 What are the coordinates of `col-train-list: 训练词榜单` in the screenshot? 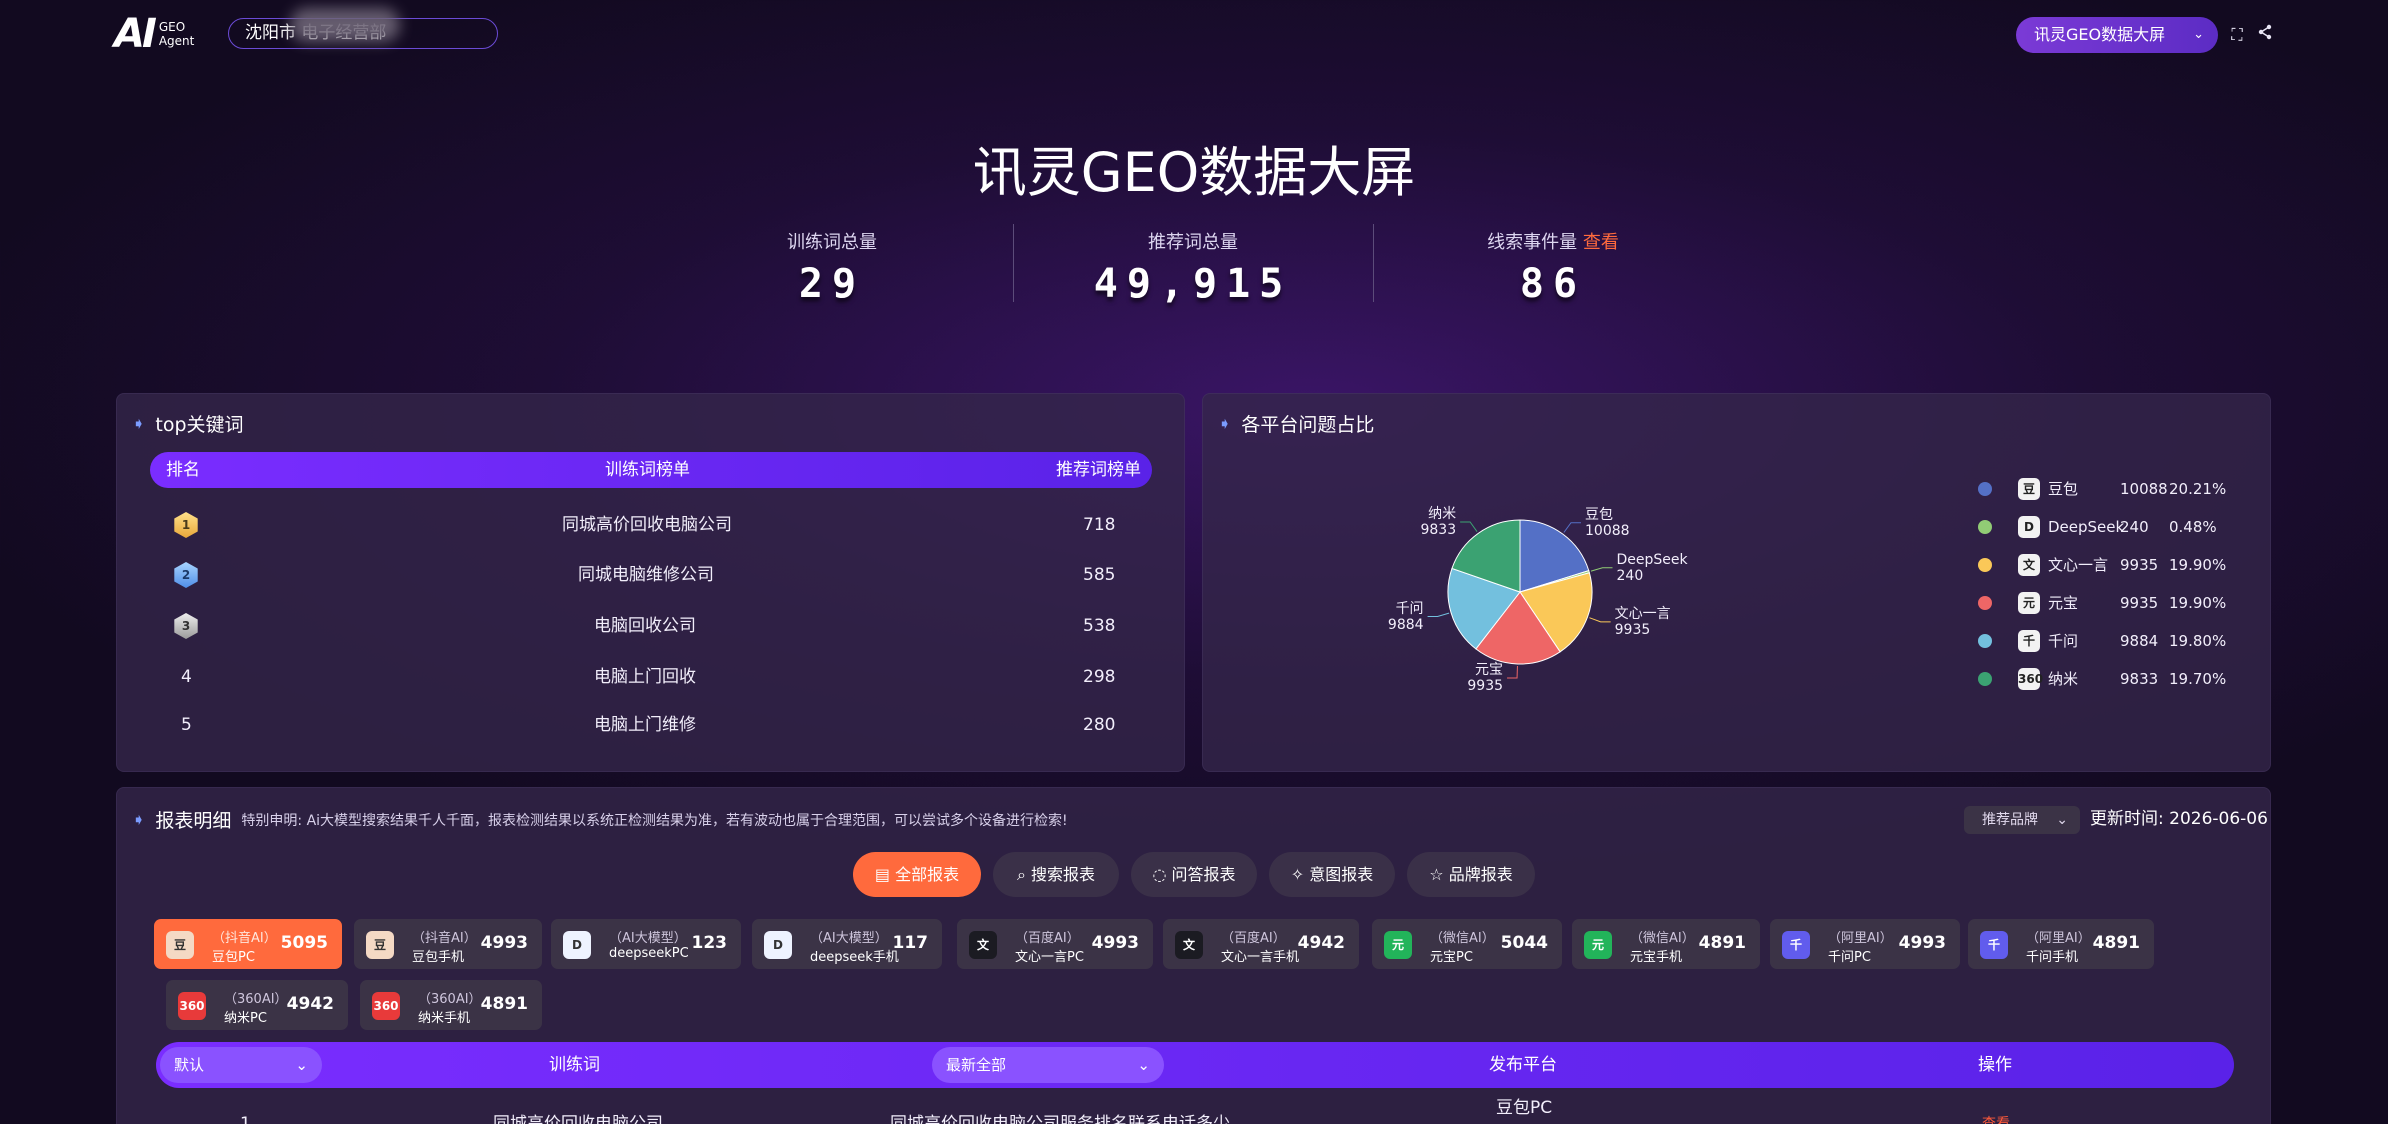 It's located at (647, 470).